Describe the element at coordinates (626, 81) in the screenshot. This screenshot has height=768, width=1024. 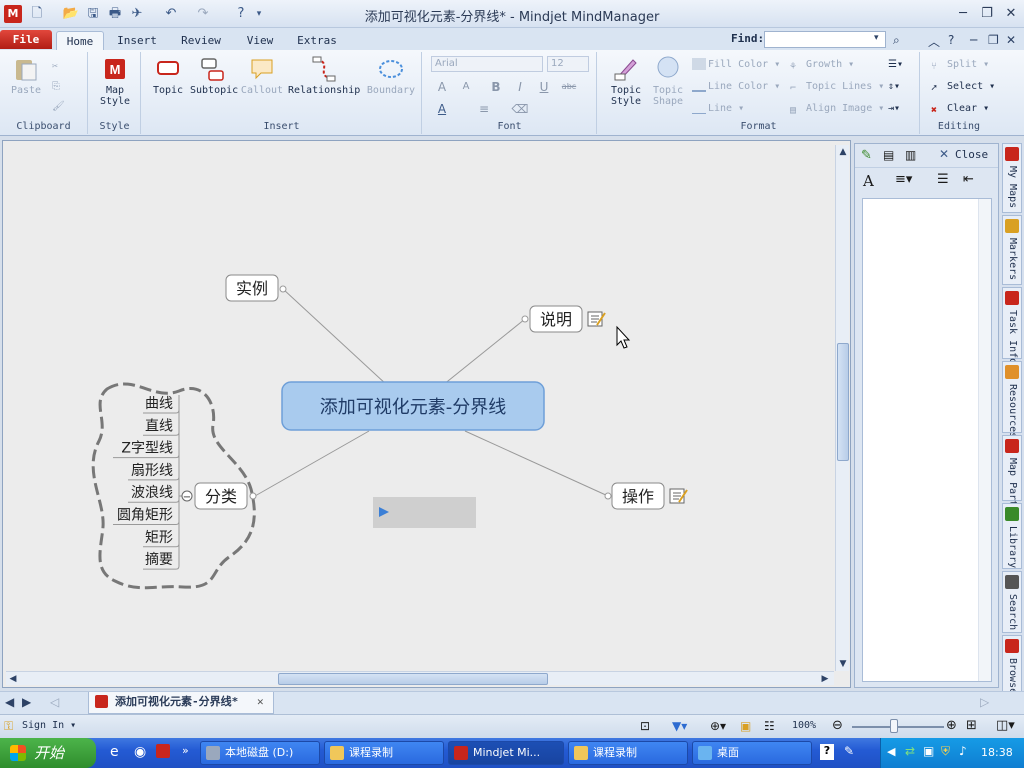
I see `topic-style-button: Topic Style` at that location.